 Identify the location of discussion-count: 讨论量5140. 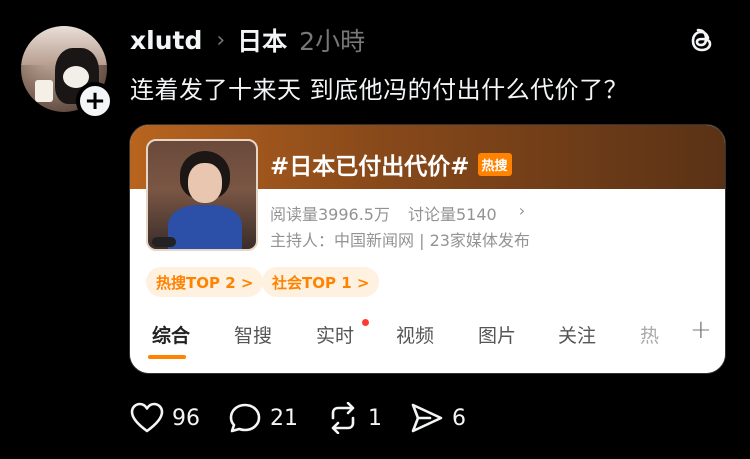
(452, 214).